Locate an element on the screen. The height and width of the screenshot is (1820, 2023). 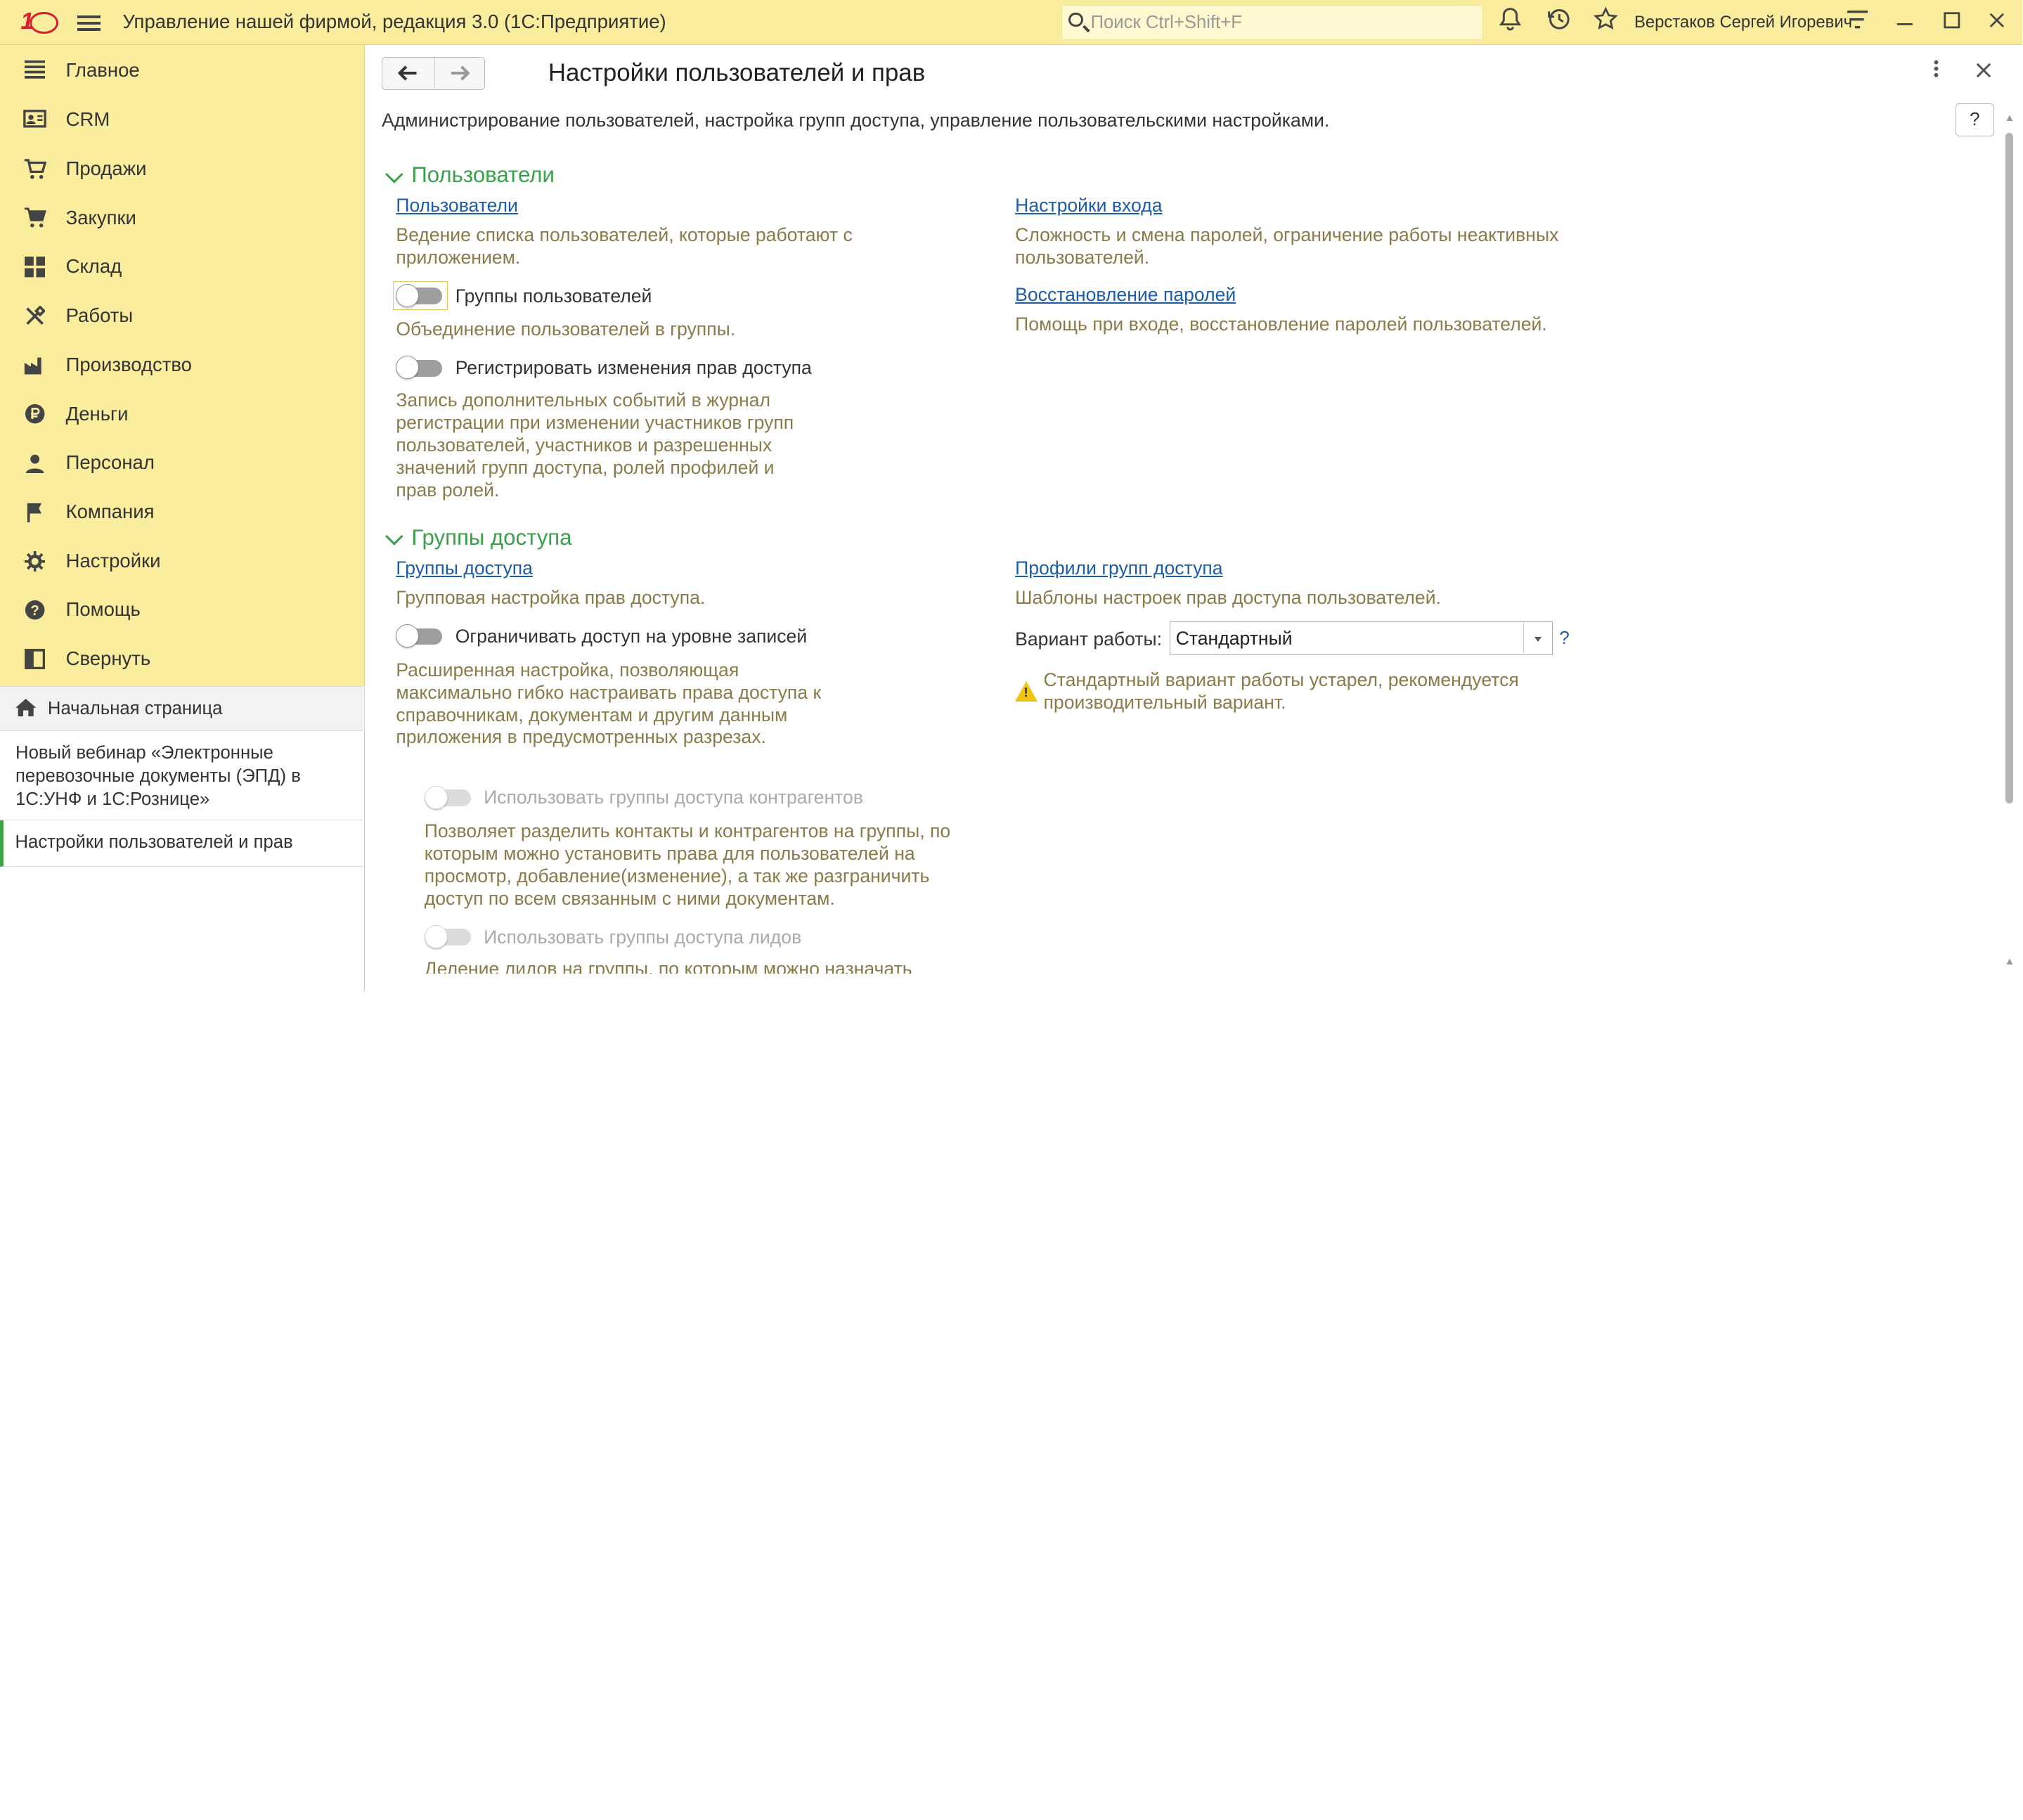
history-nav is located at coordinates (434, 73).